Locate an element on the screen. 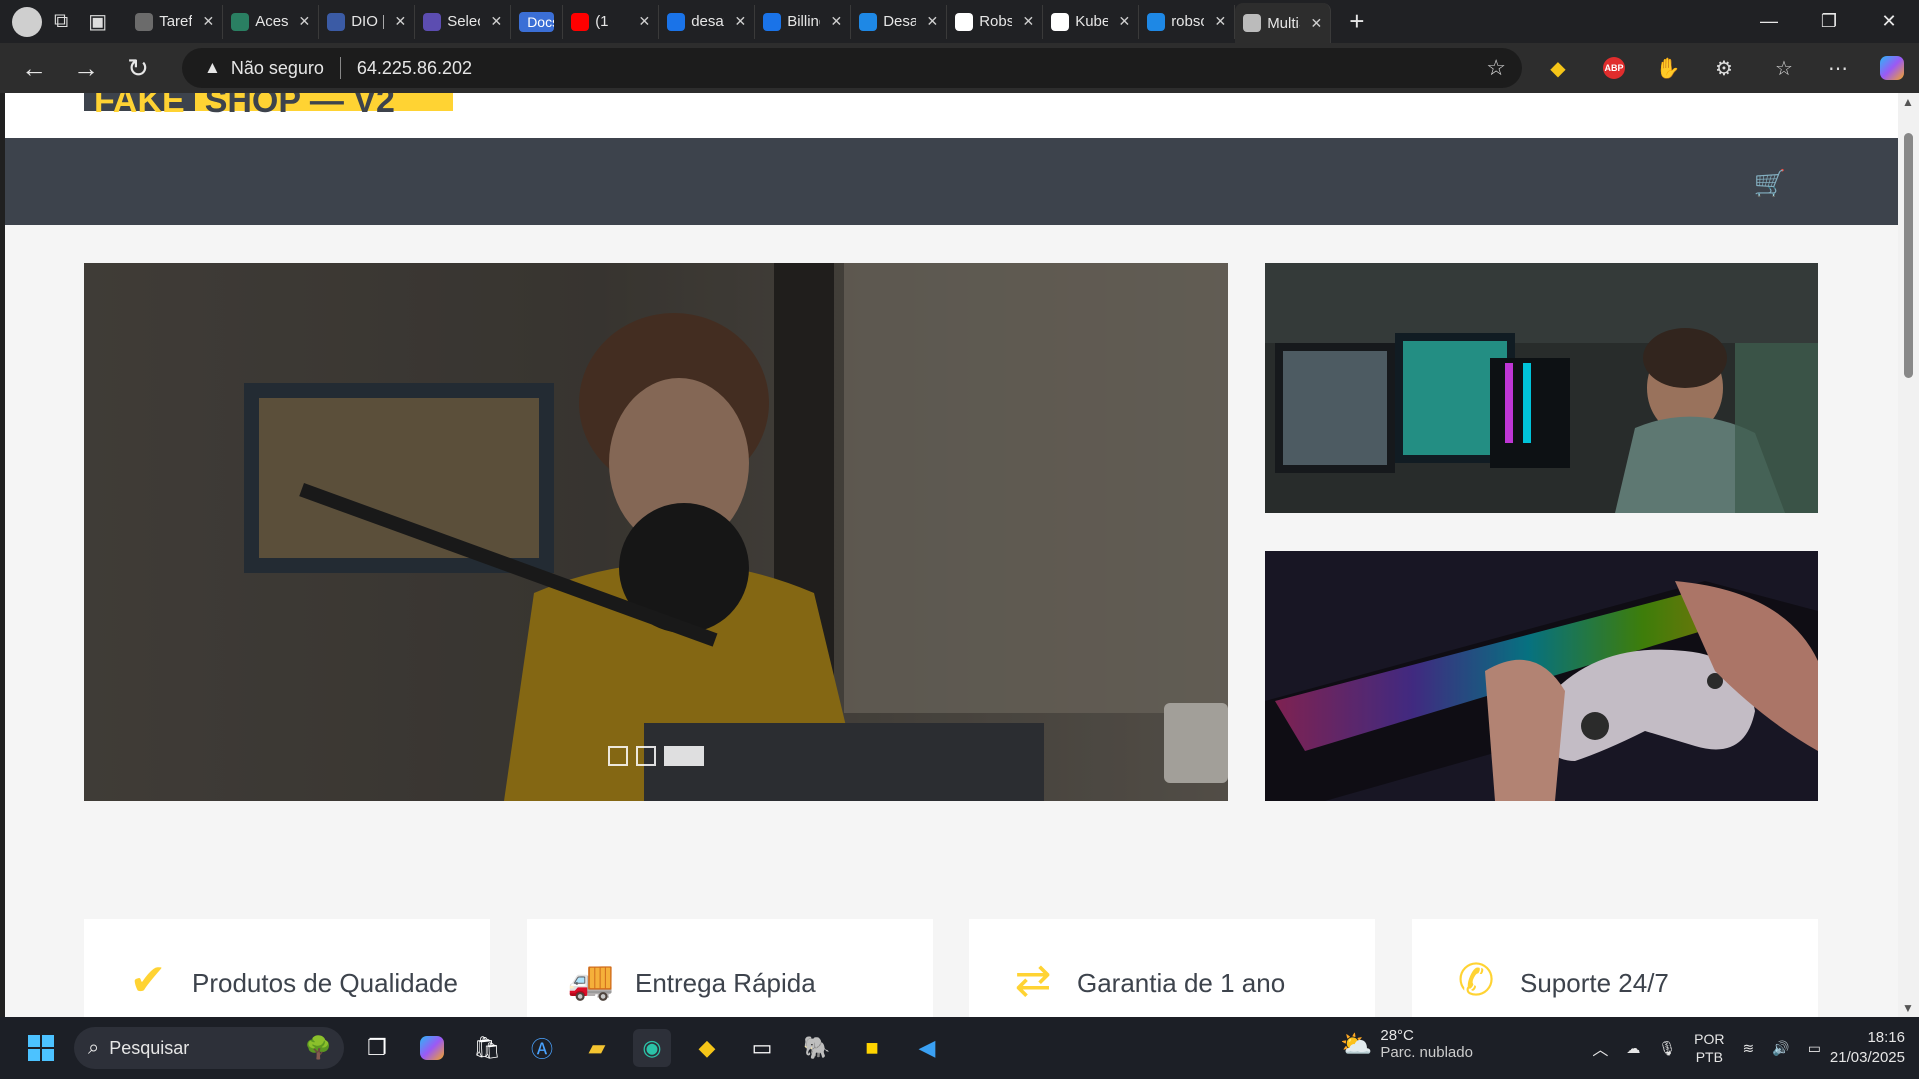 This screenshot has height=1079, width=1919. scroll-thumb is located at coordinates (1908, 255).